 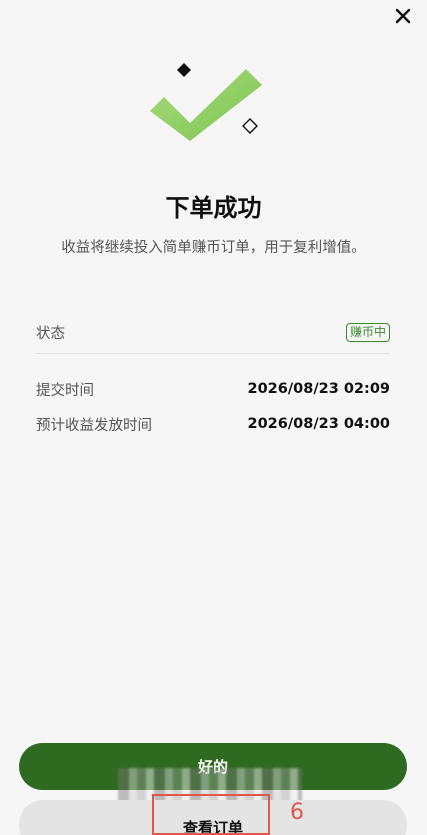 What do you see at coordinates (367, 332) in the screenshot?
I see `status-badge: 赚币中` at bounding box center [367, 332].